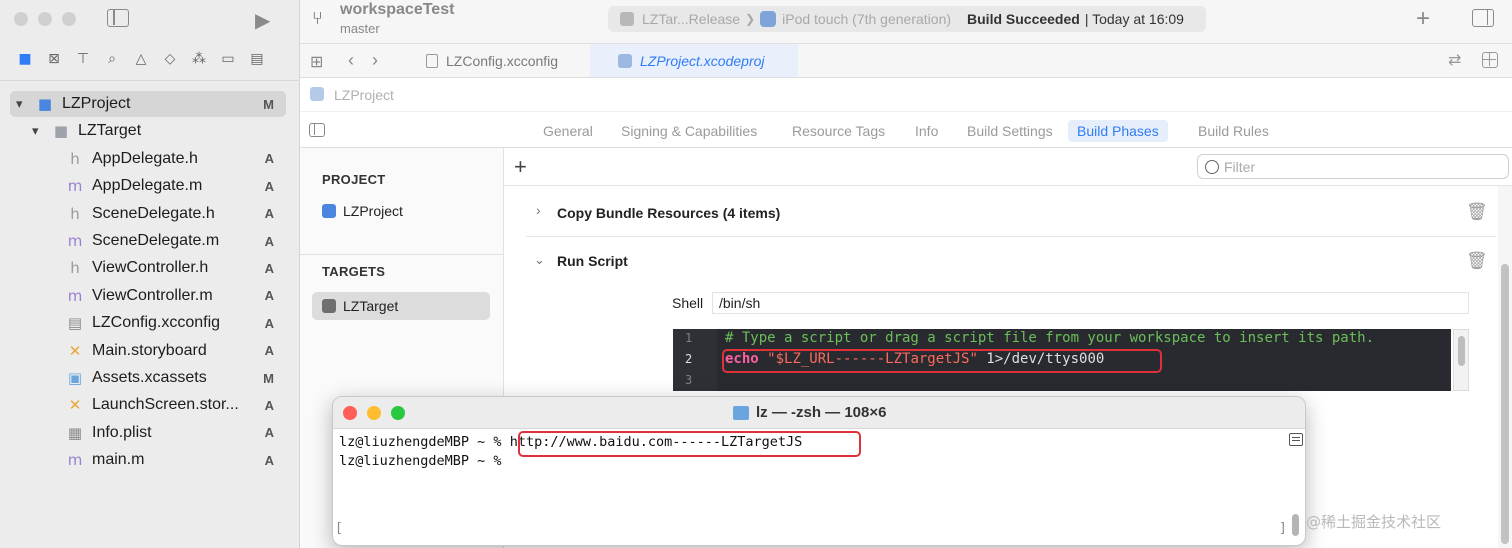  I want to click on tab-general: General, so click(568, 131).